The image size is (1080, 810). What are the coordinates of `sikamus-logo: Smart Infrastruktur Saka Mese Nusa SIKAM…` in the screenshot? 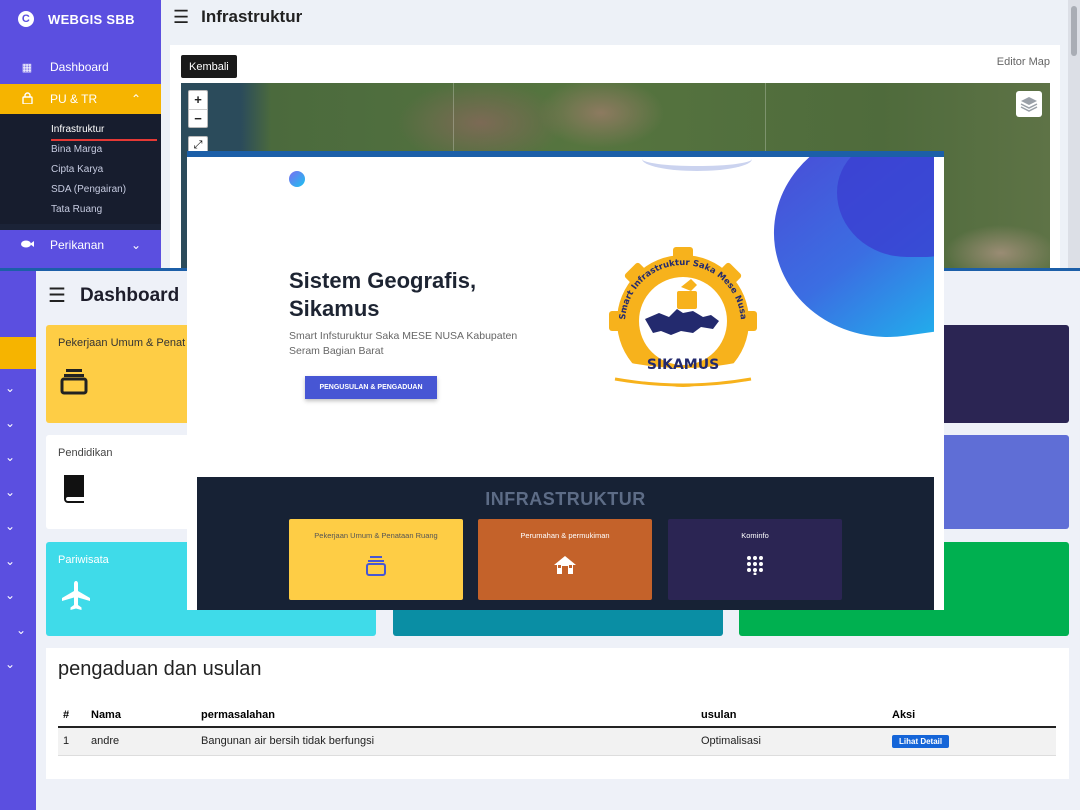 It's located at (683, 316).